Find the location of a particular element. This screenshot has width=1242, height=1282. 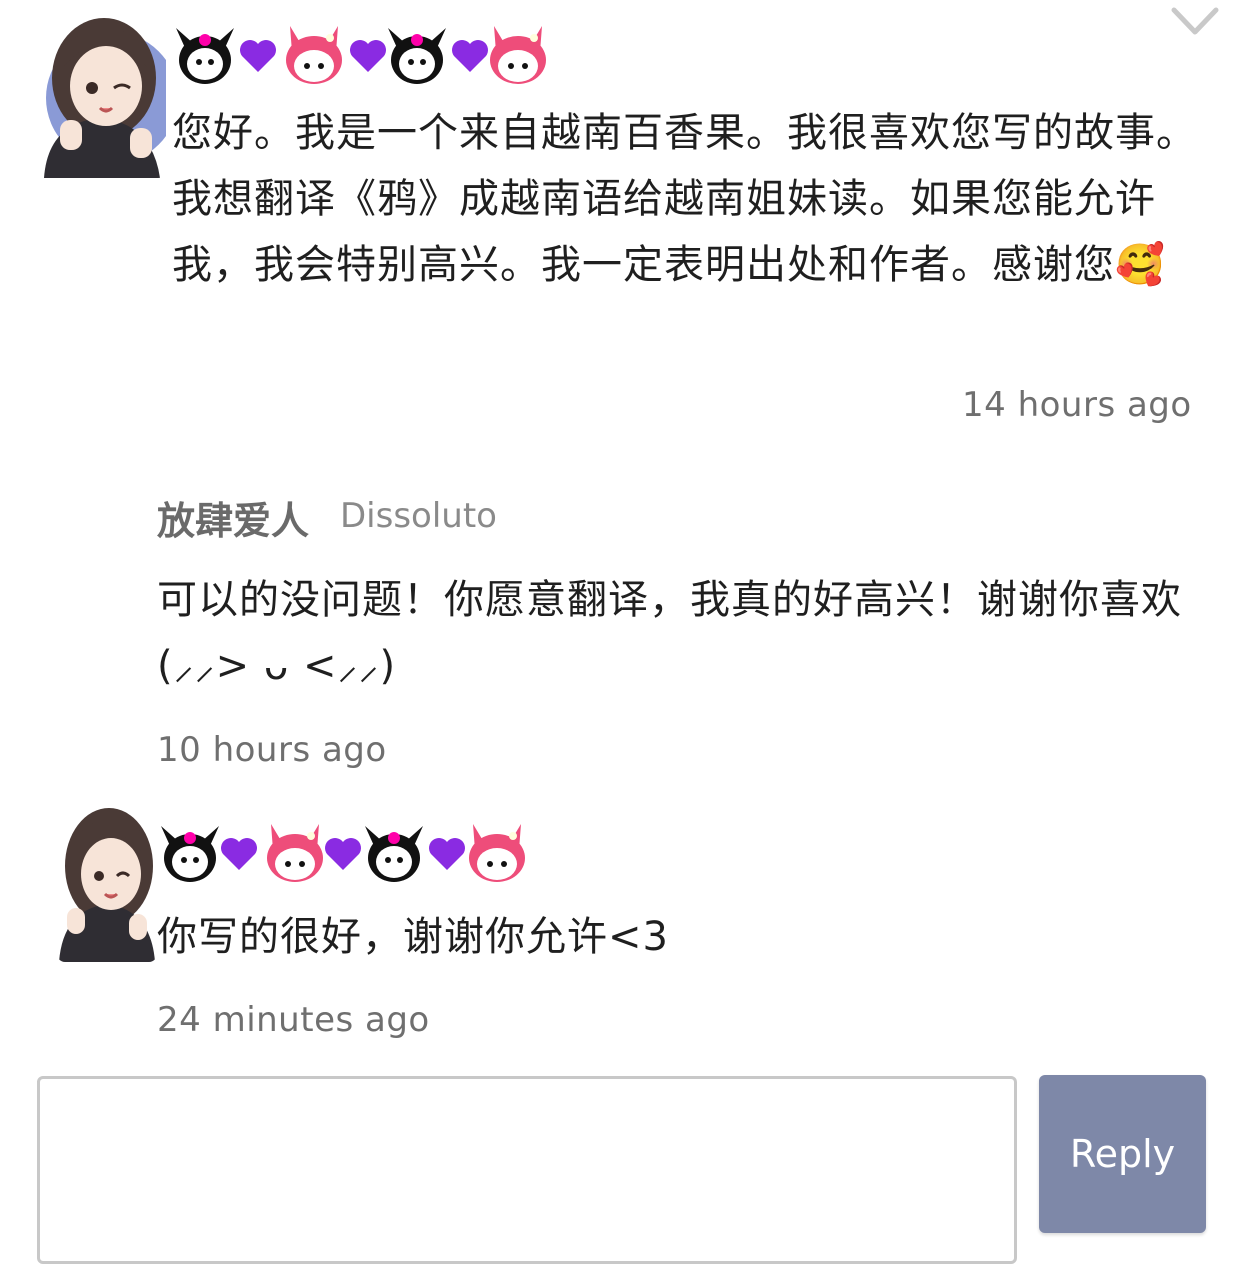

reply-button: Reply is located at coordinates (1122, 1154).